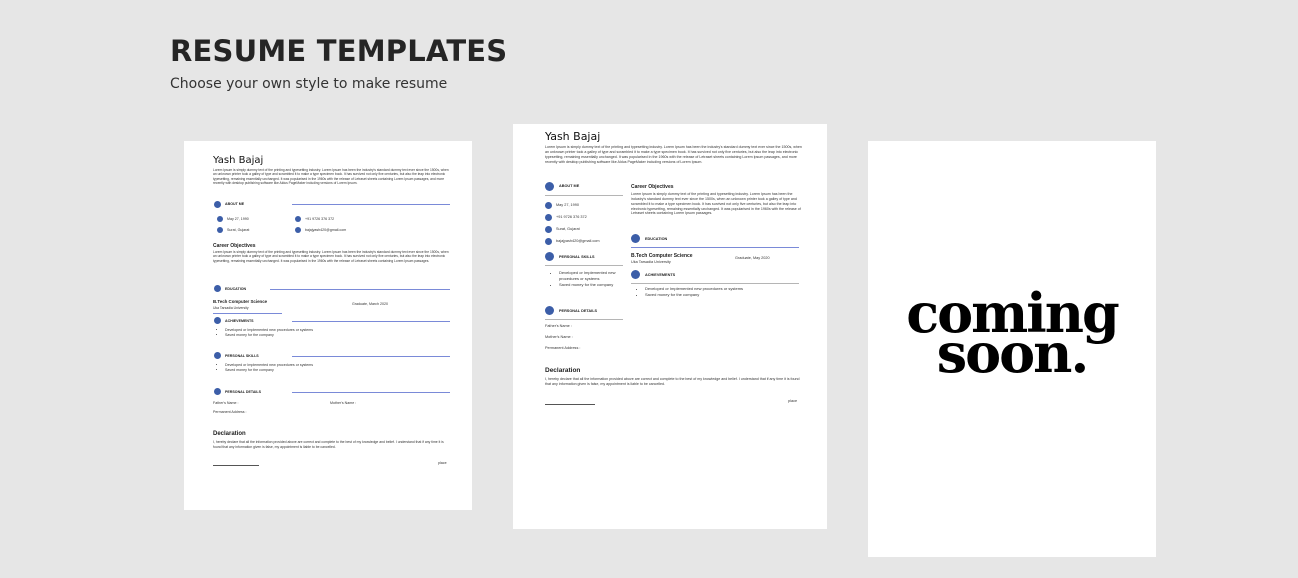  I want to click on graduation-date: Graduate, May 2020, so click(752, 258).